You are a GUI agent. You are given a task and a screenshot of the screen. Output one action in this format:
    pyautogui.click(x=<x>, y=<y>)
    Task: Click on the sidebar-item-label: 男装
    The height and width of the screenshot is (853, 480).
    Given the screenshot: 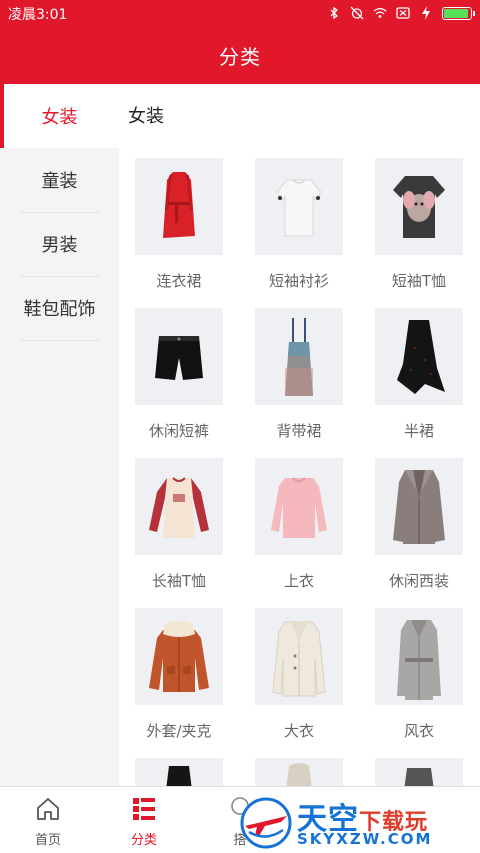 What is the action you would take?
    pyautogui.click(x=59, y=245)
    